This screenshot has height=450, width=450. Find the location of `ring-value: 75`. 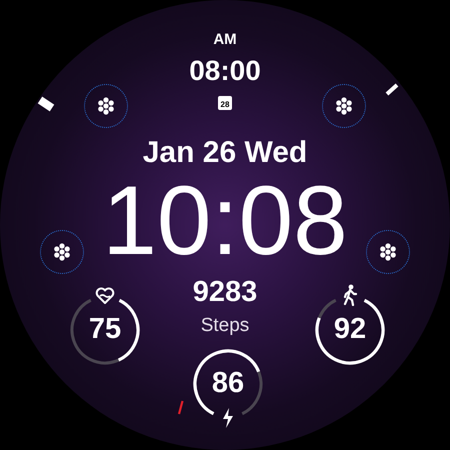

ring-value: 75 is located at coordinates (105, 329).